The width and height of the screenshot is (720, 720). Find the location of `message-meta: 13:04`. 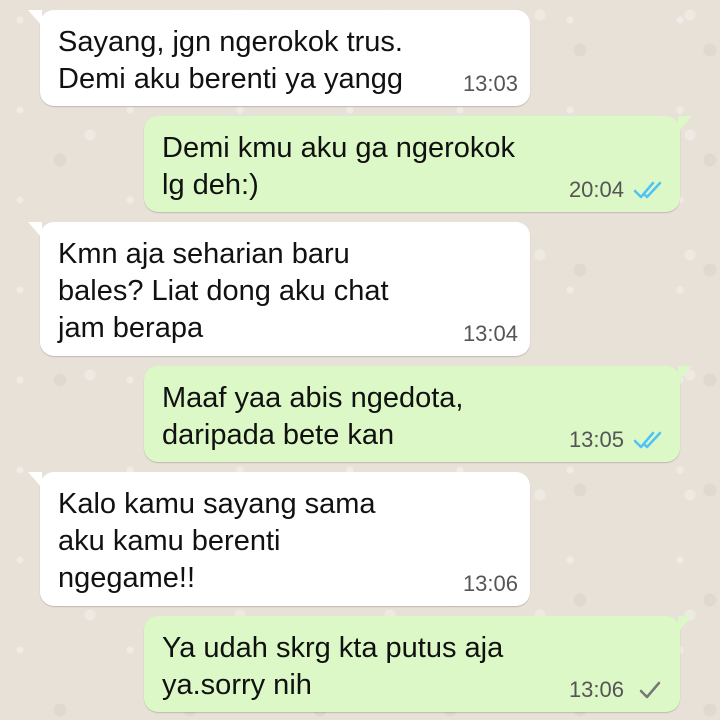

message-meta: 13:04 is located at coordinates (490, 334).